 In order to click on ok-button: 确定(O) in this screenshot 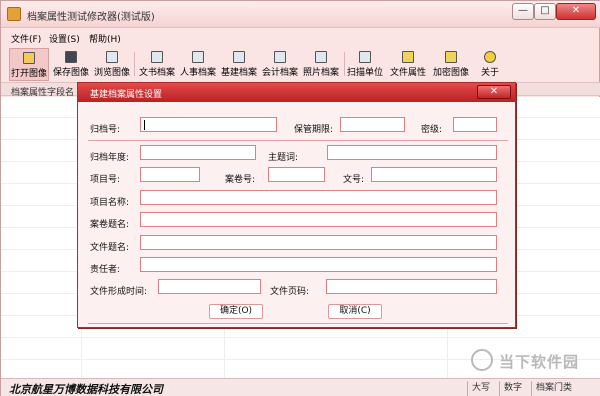, I will do `click(236, 311)`.